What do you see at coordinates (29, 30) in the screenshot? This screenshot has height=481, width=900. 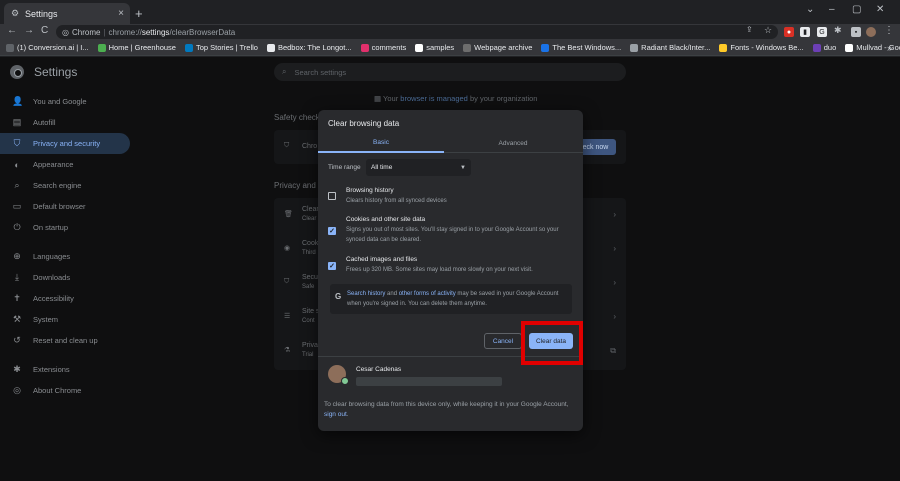 I see `forward-button: →` at bounding box center [29, 30].